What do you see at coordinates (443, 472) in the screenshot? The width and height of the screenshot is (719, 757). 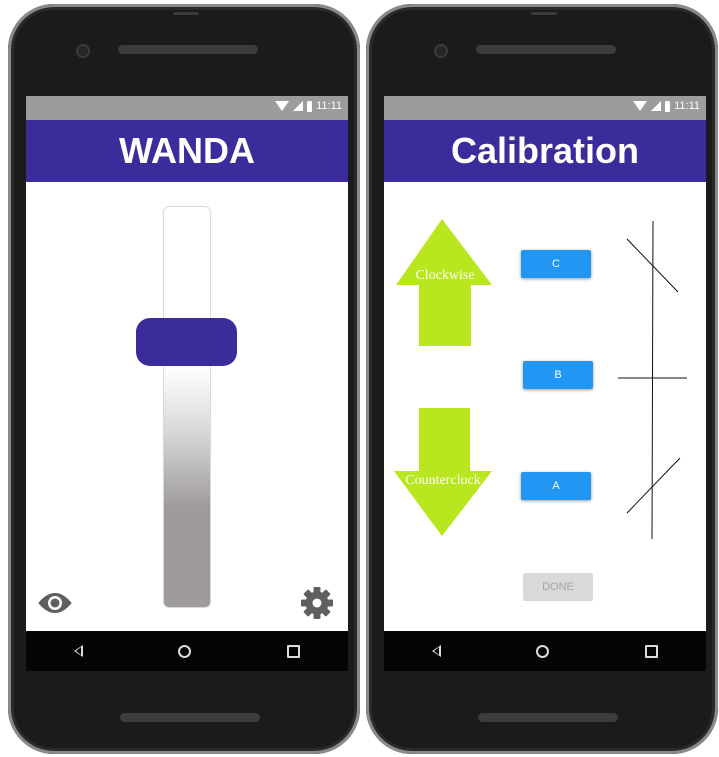 I see `counterclock-arrow` at bounding box center [443, 472].